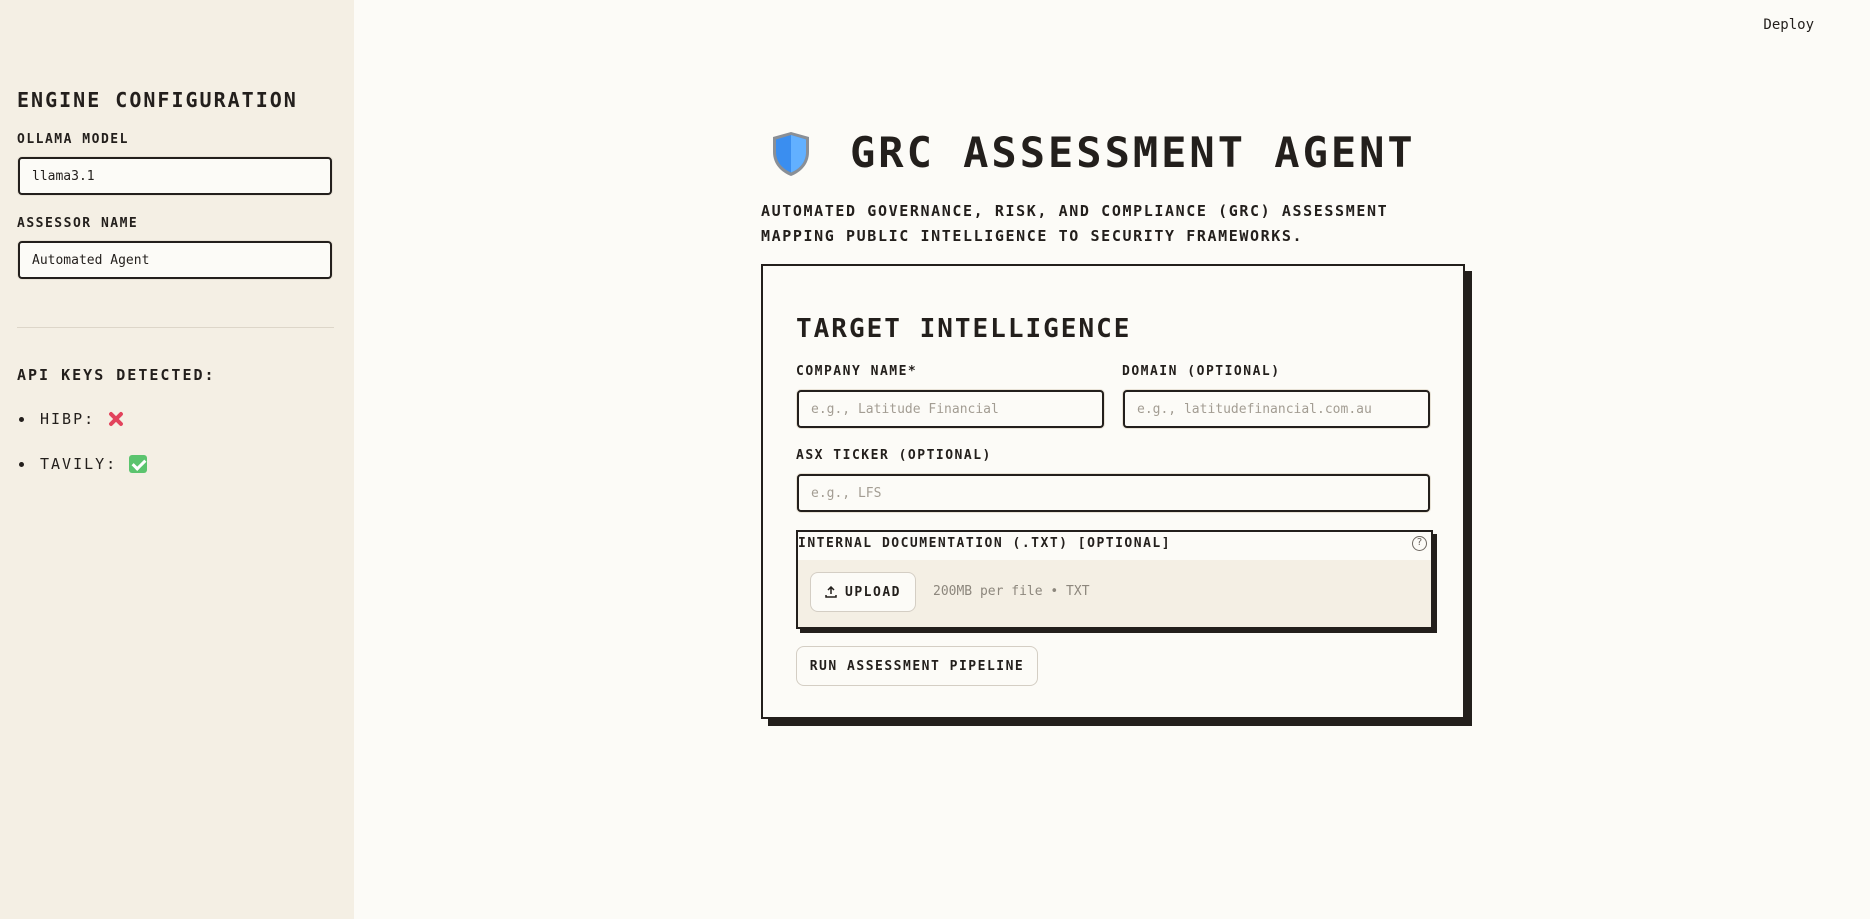 This screenshot has height=919, width=1870. I want to click on api-key-label: TAVILY:, so click(79, 464).